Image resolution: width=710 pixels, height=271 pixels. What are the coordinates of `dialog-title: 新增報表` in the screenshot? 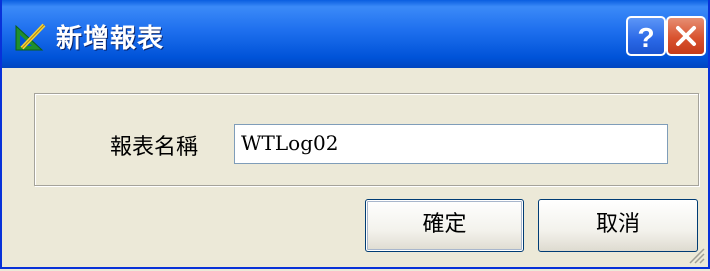 It's located at (110, 39).